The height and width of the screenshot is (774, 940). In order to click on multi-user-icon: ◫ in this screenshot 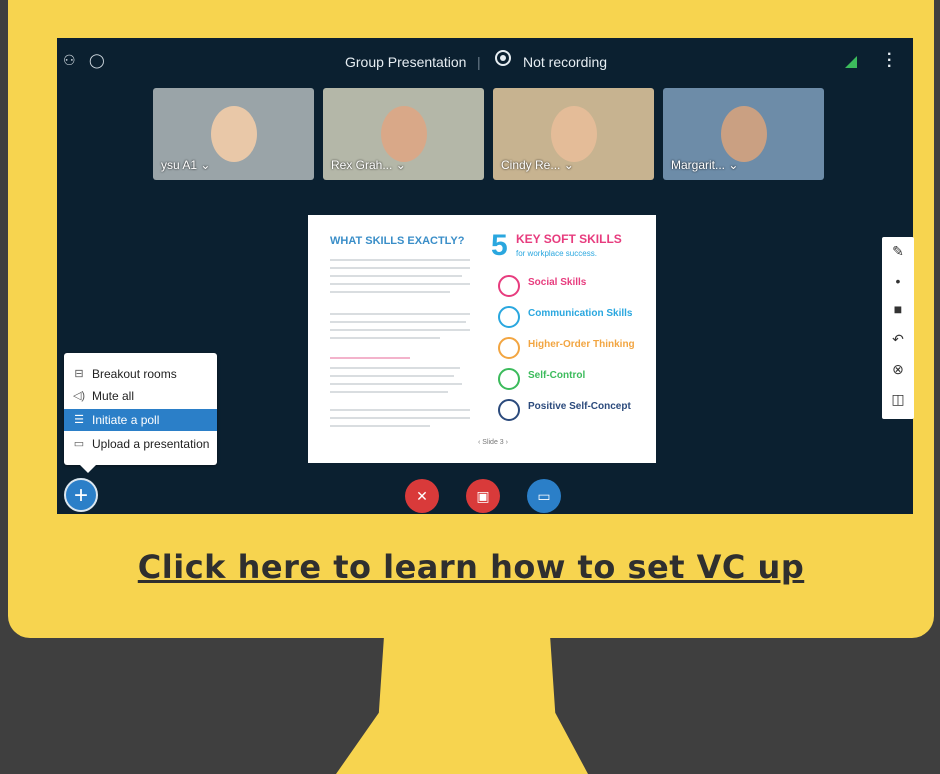, I will do `click(898, 399)`.